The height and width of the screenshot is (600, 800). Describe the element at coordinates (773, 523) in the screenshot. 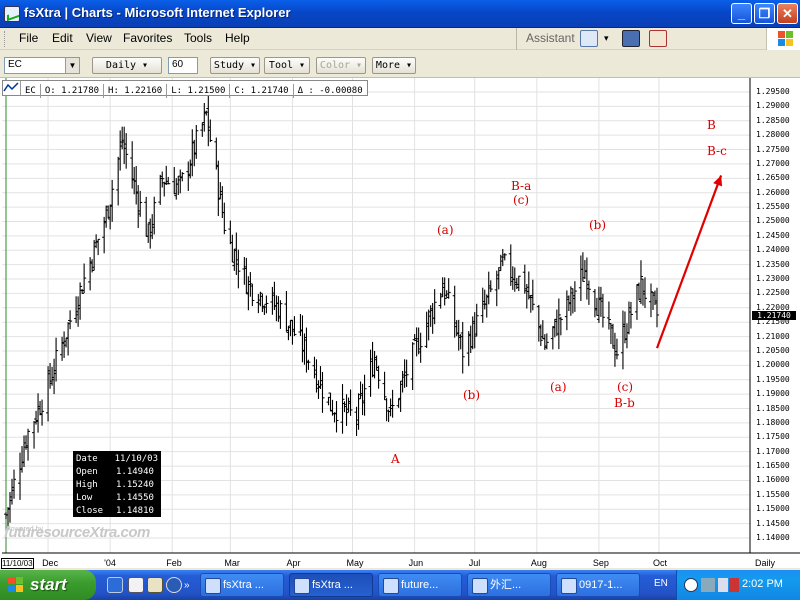

I see `y-tick-label: 1.14500` at that location.